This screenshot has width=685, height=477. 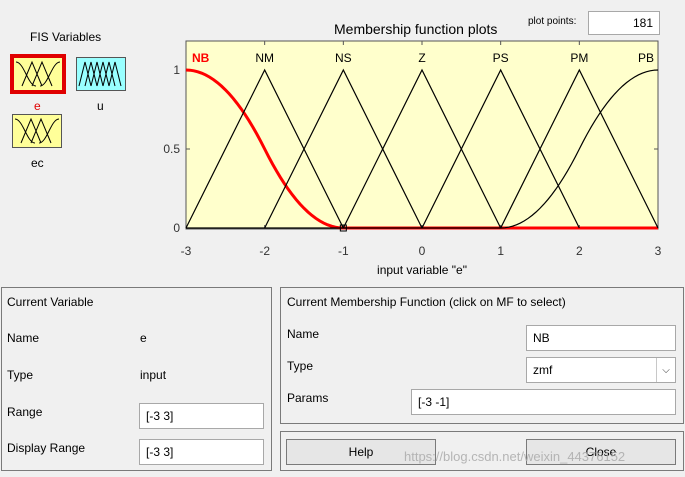 What do you see at coordinates (303, 334) in the screenshot?
I see `mf-name-label: Name` at bounding box center [303, 334].